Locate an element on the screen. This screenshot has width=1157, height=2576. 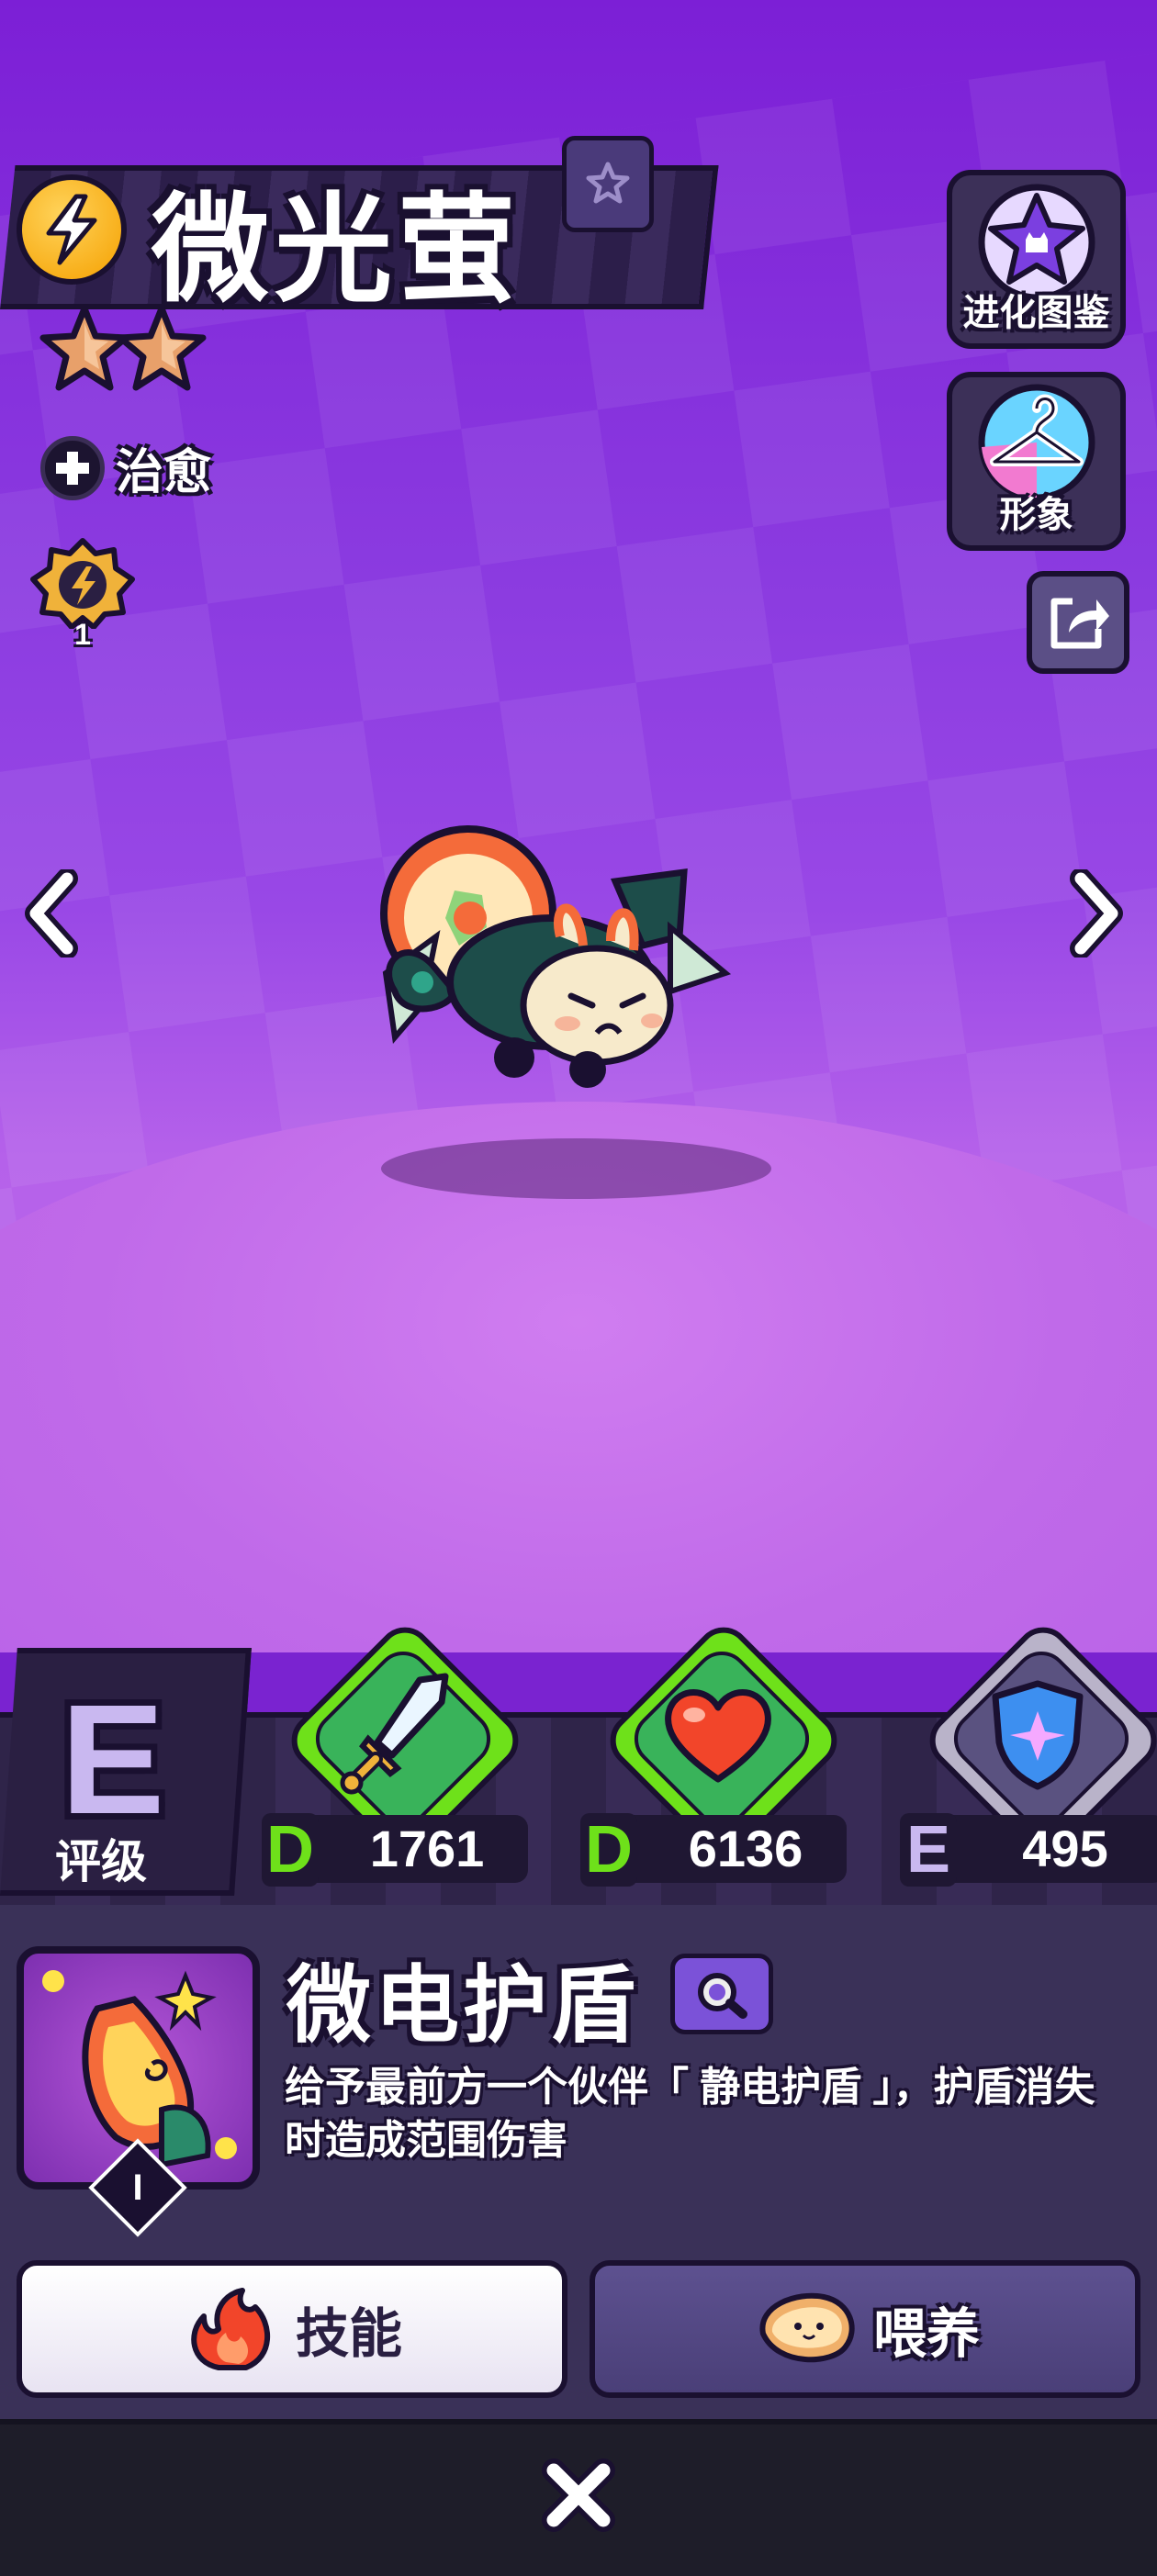
share-button is located at coordinates (1078, 622).